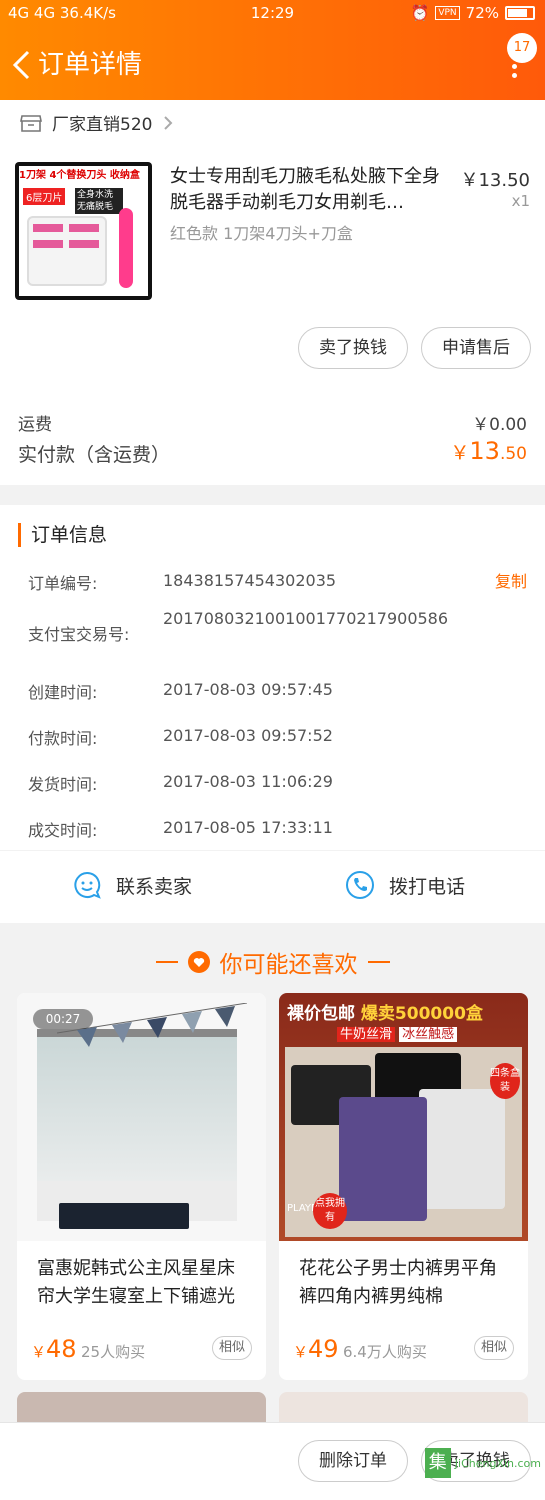  Describe the element at coordinates (63, 692) in the screenshot. I see `created-time-label: 创建时间:` at that location.